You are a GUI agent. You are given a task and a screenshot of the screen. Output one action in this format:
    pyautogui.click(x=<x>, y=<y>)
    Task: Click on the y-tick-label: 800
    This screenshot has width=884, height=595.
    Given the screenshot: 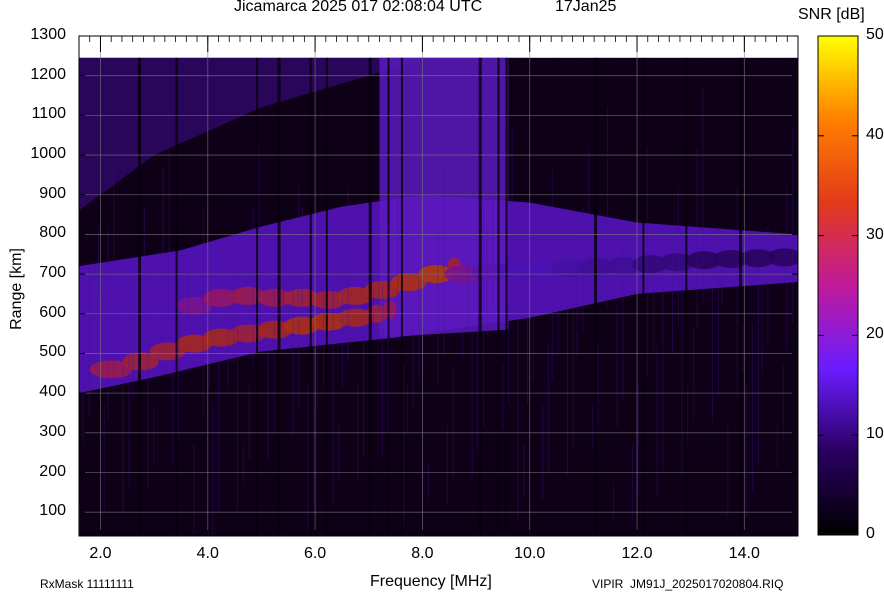 What is the action you would take?
    pyautogui.click(x=52, y=233)
    